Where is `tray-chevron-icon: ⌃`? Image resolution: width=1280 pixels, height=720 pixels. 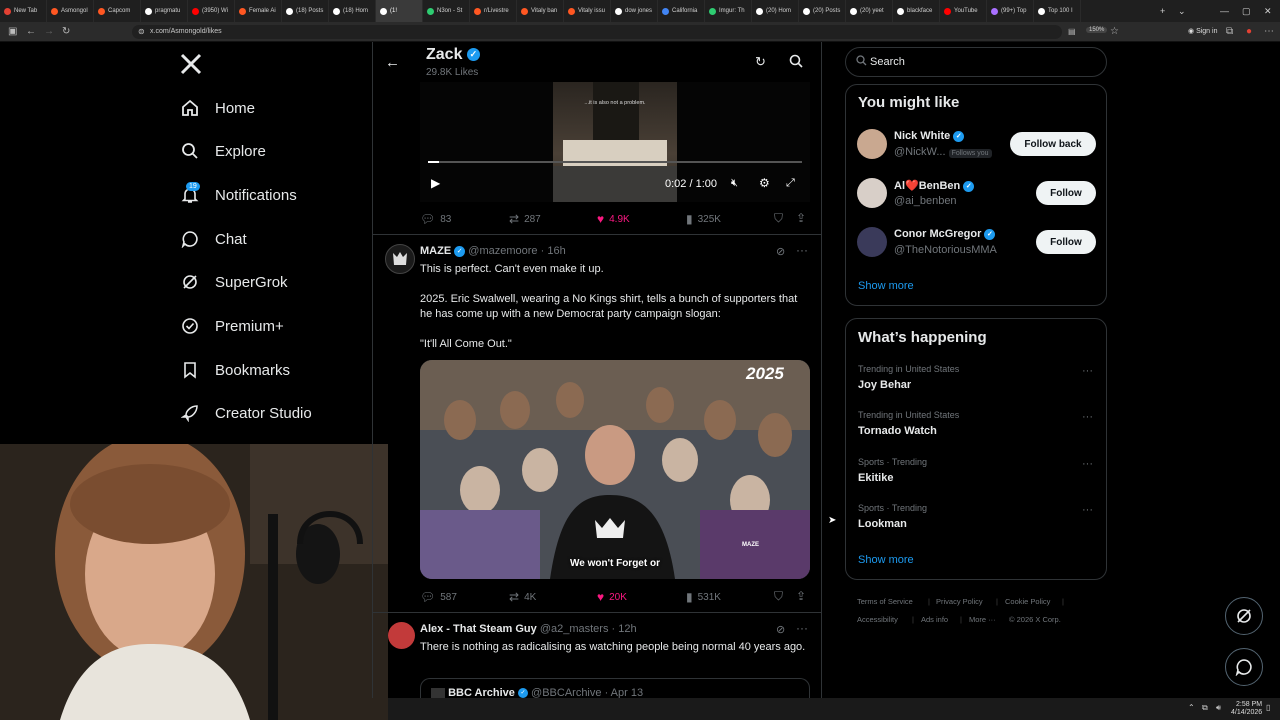
tray-chevron-icon: ⌃ is located at coordinates (1191, 707).